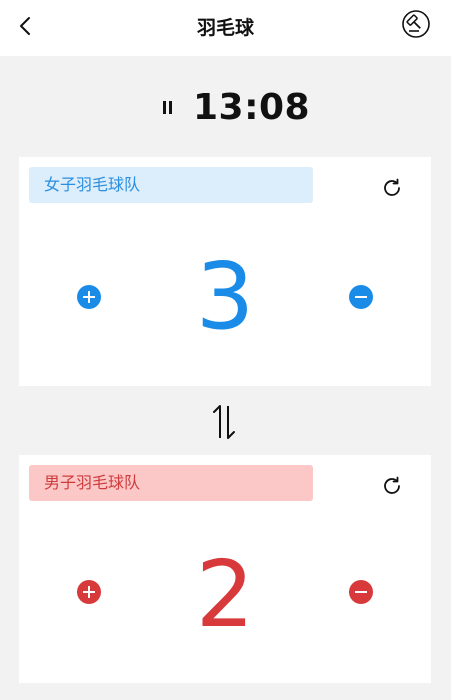  Describe the element at coordinates (171, 483) in the screenshot. I see `team-name-label: 男子羽毛球队` at that location.